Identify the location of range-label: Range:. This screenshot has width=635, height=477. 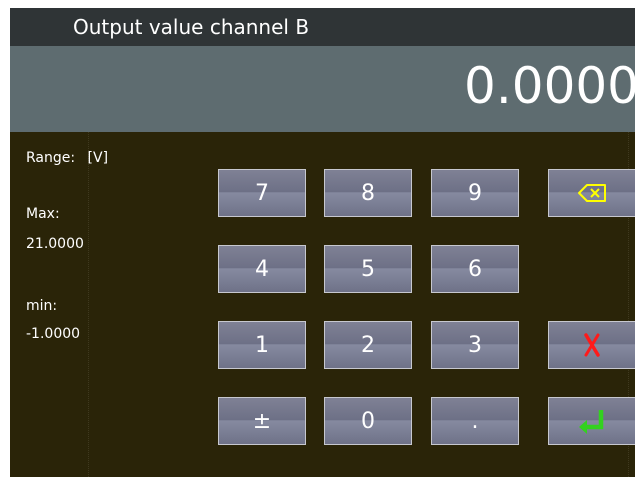
(51, 158).